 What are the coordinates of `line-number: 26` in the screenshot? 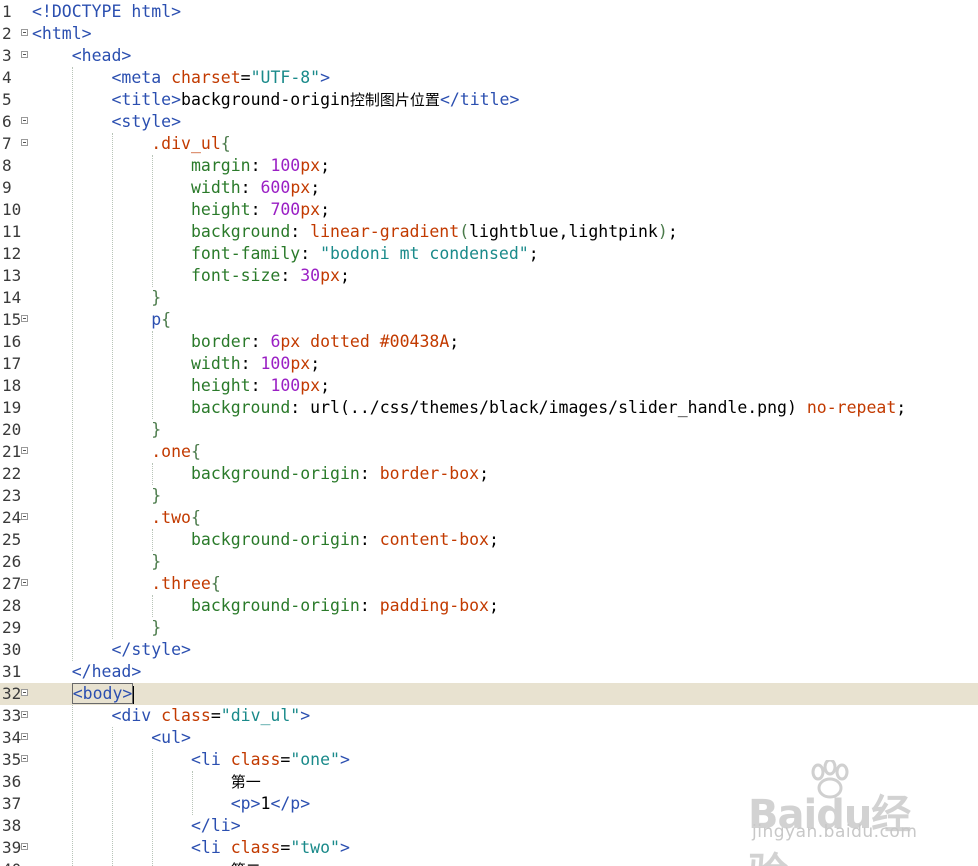 It's located at (12, 561).